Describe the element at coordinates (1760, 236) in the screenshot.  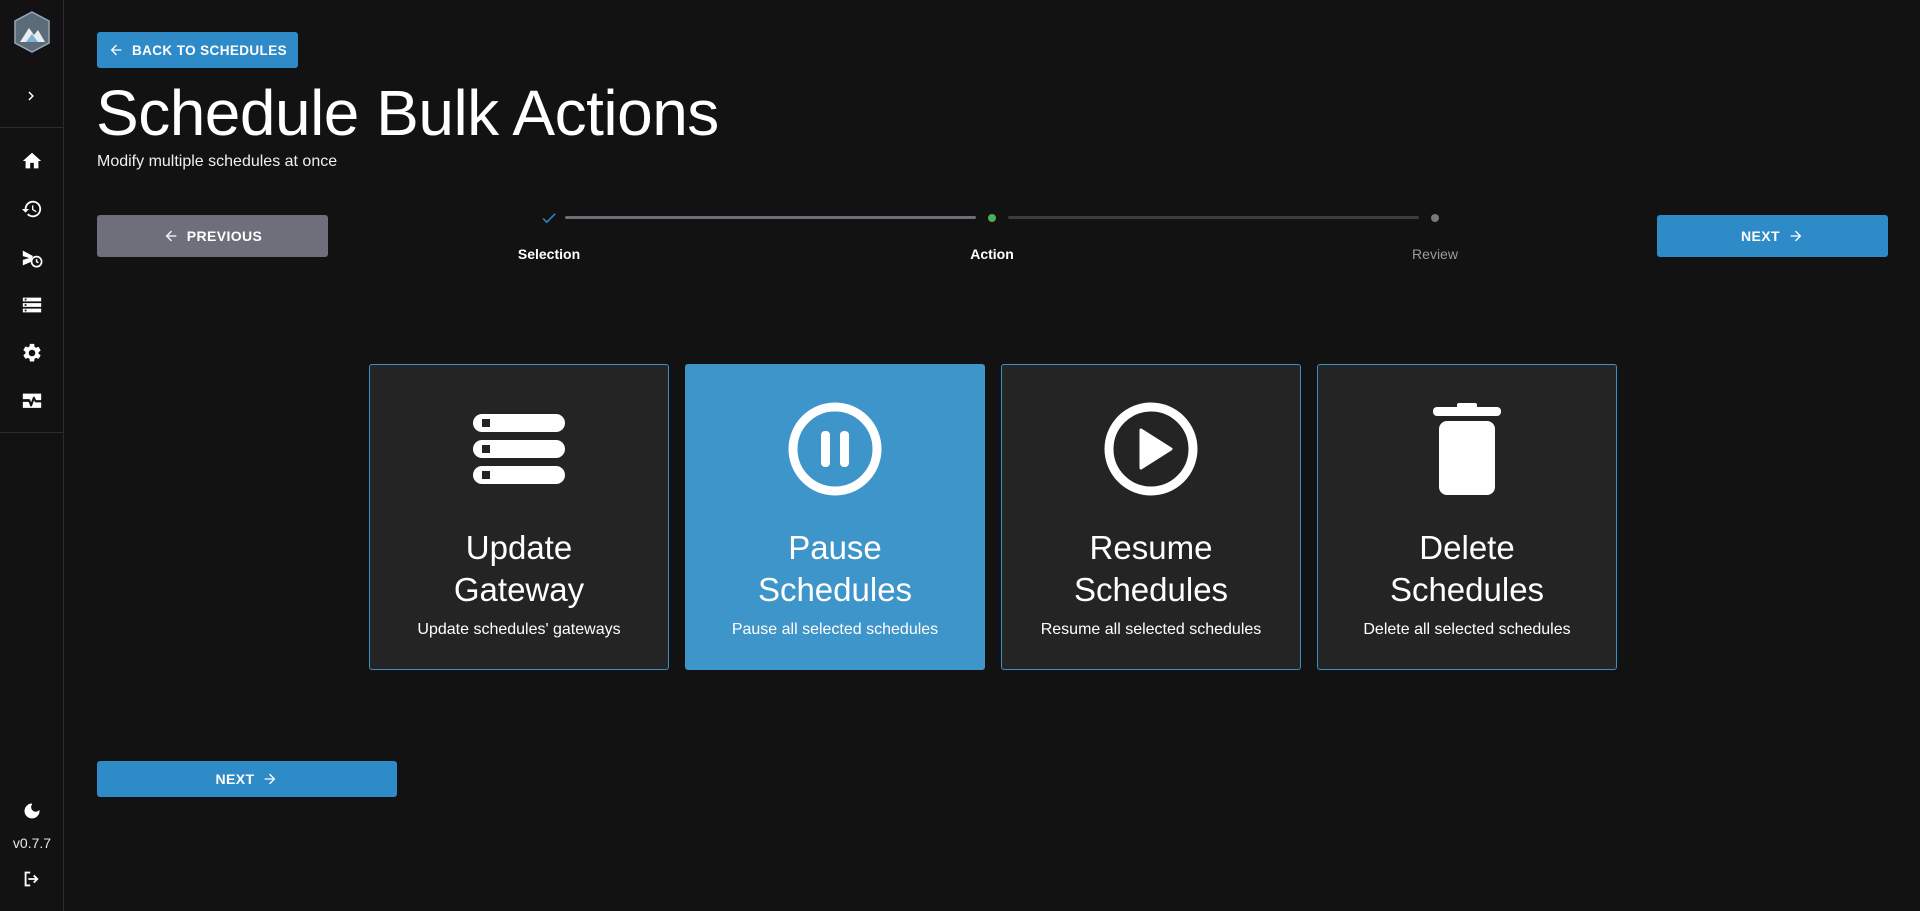
I see `next-label: NEXT` at that location.